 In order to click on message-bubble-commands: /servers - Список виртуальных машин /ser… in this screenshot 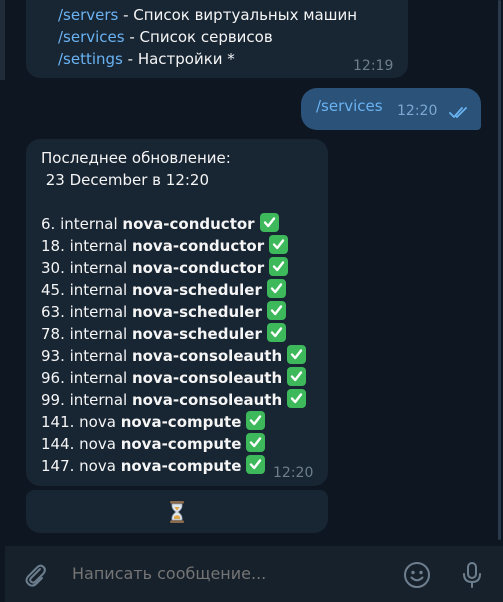, I will do `click(217, 39)`.